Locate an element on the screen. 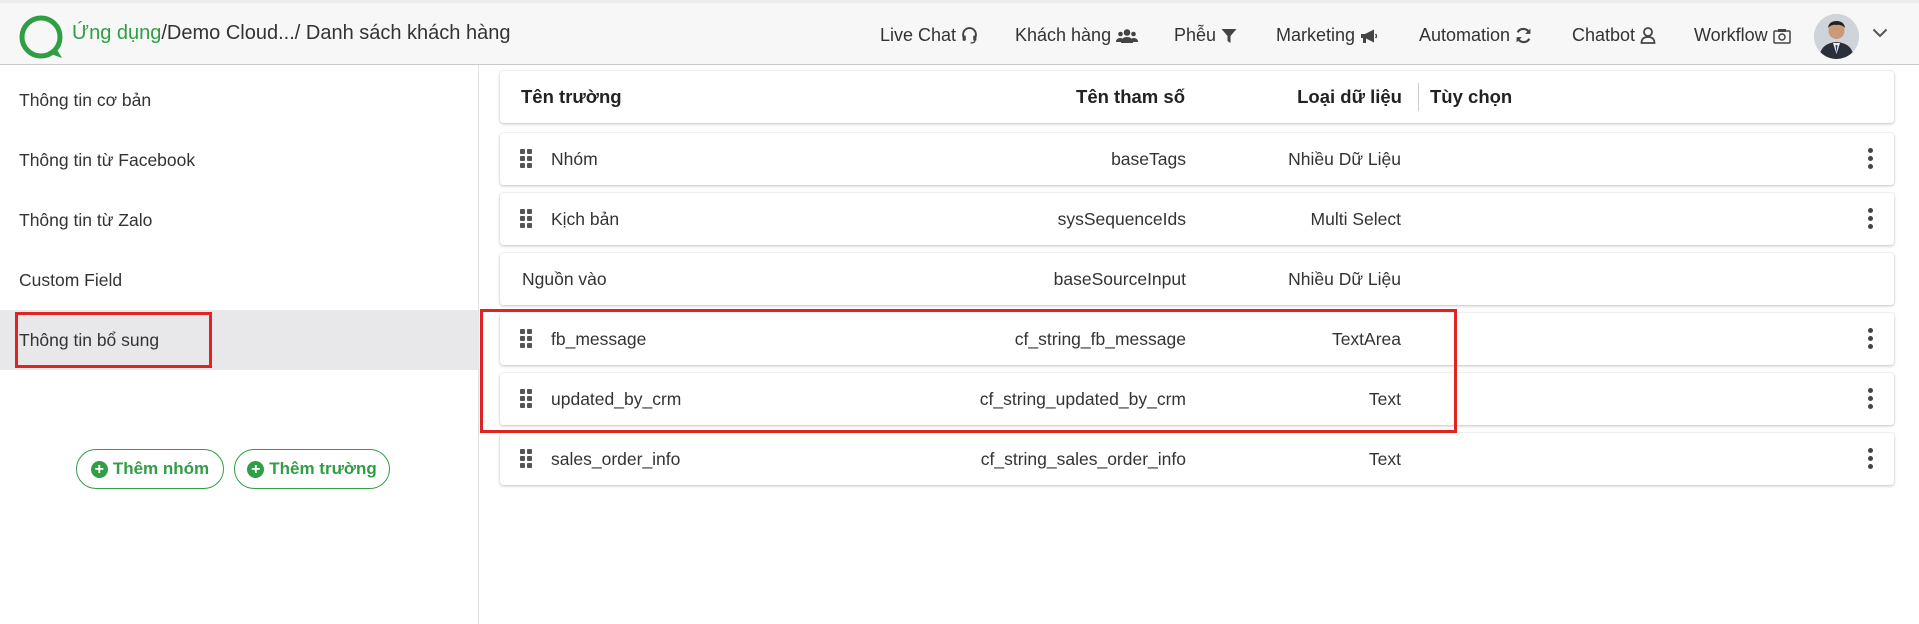 This screenshot has width=1919, height=624. field-name: sales_order_info is located at coordinates (616, 459).